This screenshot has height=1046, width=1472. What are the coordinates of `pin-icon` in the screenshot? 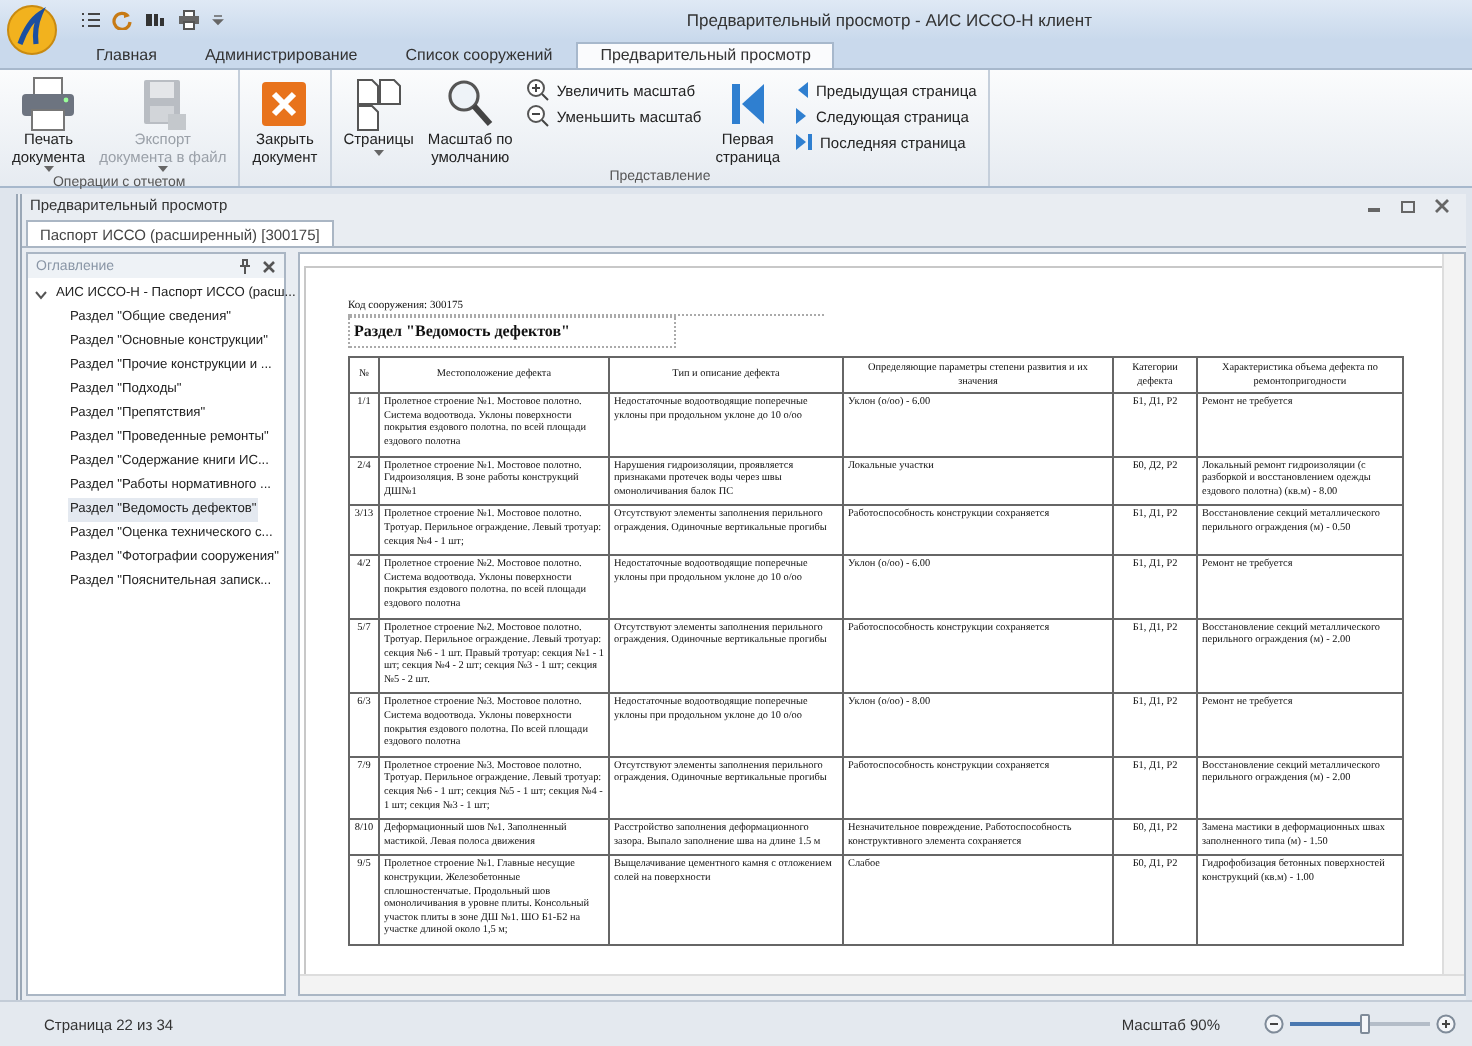 It's located at (245, 266).